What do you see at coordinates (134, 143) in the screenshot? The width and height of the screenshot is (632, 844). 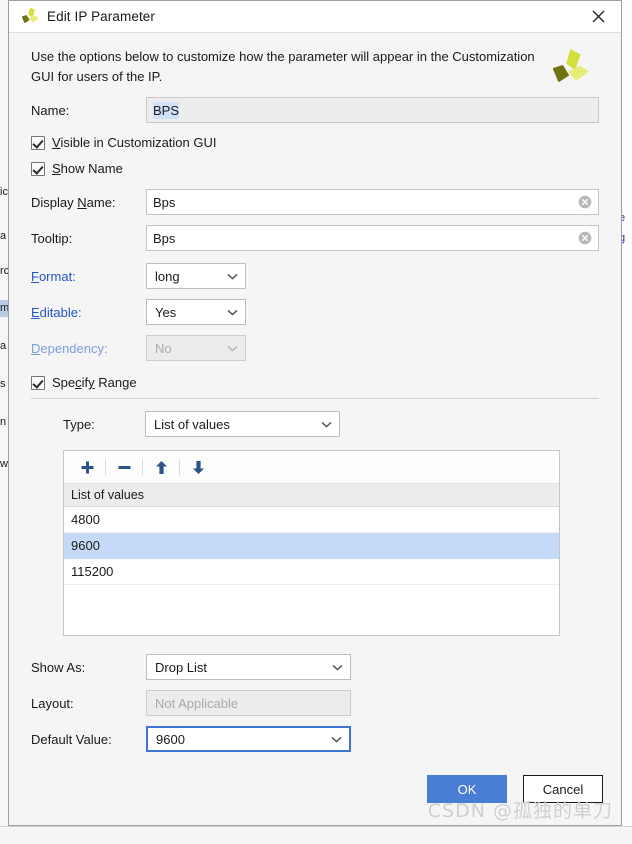 I see `visible-in-gui-label: Visible in Customization GUI` at bounding box center [134, 143].